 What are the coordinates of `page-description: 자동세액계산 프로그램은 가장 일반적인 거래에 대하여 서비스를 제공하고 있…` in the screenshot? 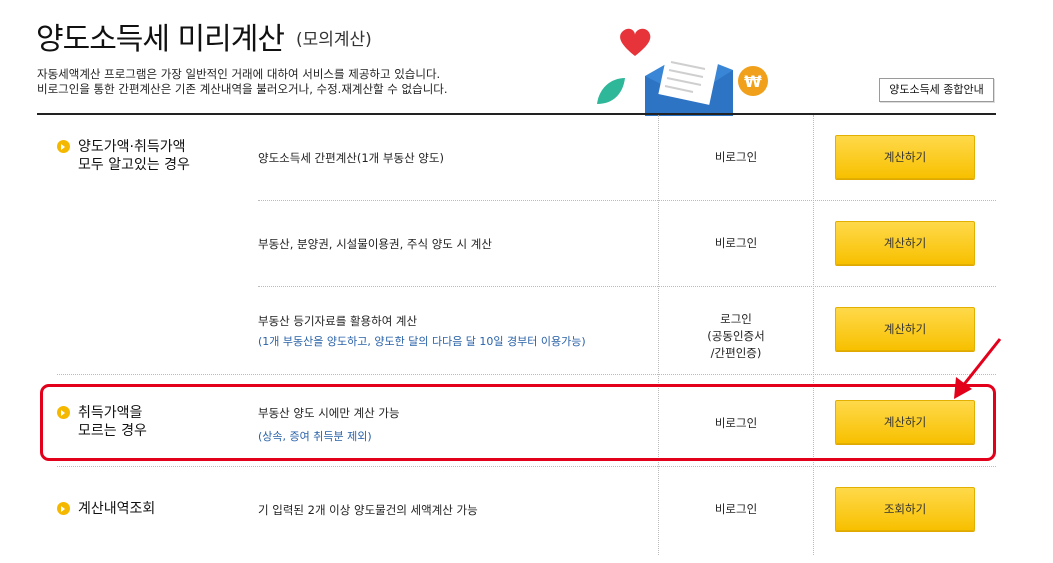 It's located at (242, 82).